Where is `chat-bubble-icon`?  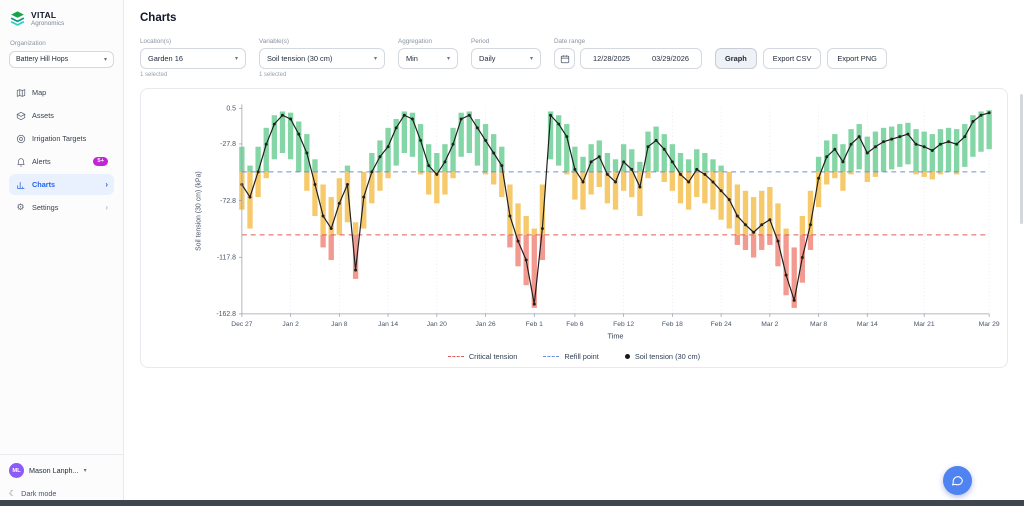 chat-bubble-icon is located at coordinates (957, 481).